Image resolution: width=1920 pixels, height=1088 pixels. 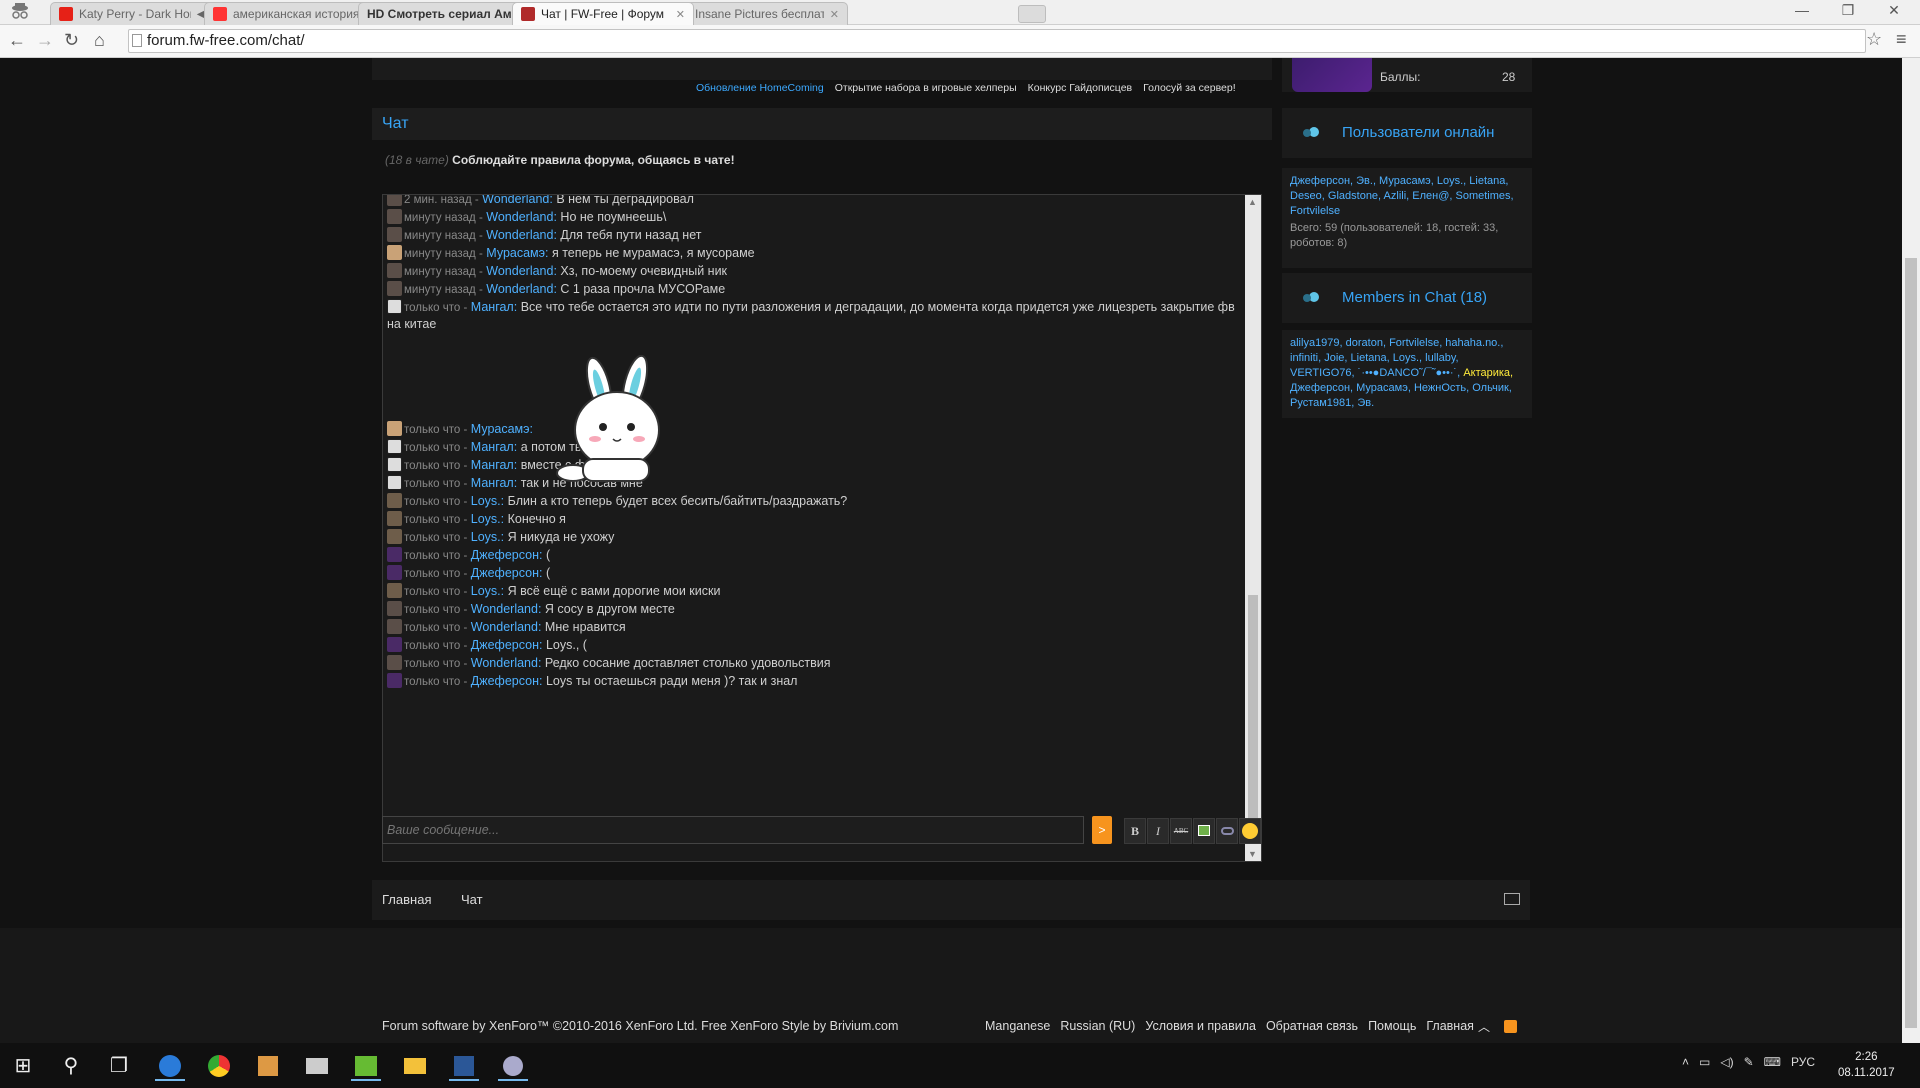 I want to click on footer-nav-chat: Чат, so click(x=472, y=899).